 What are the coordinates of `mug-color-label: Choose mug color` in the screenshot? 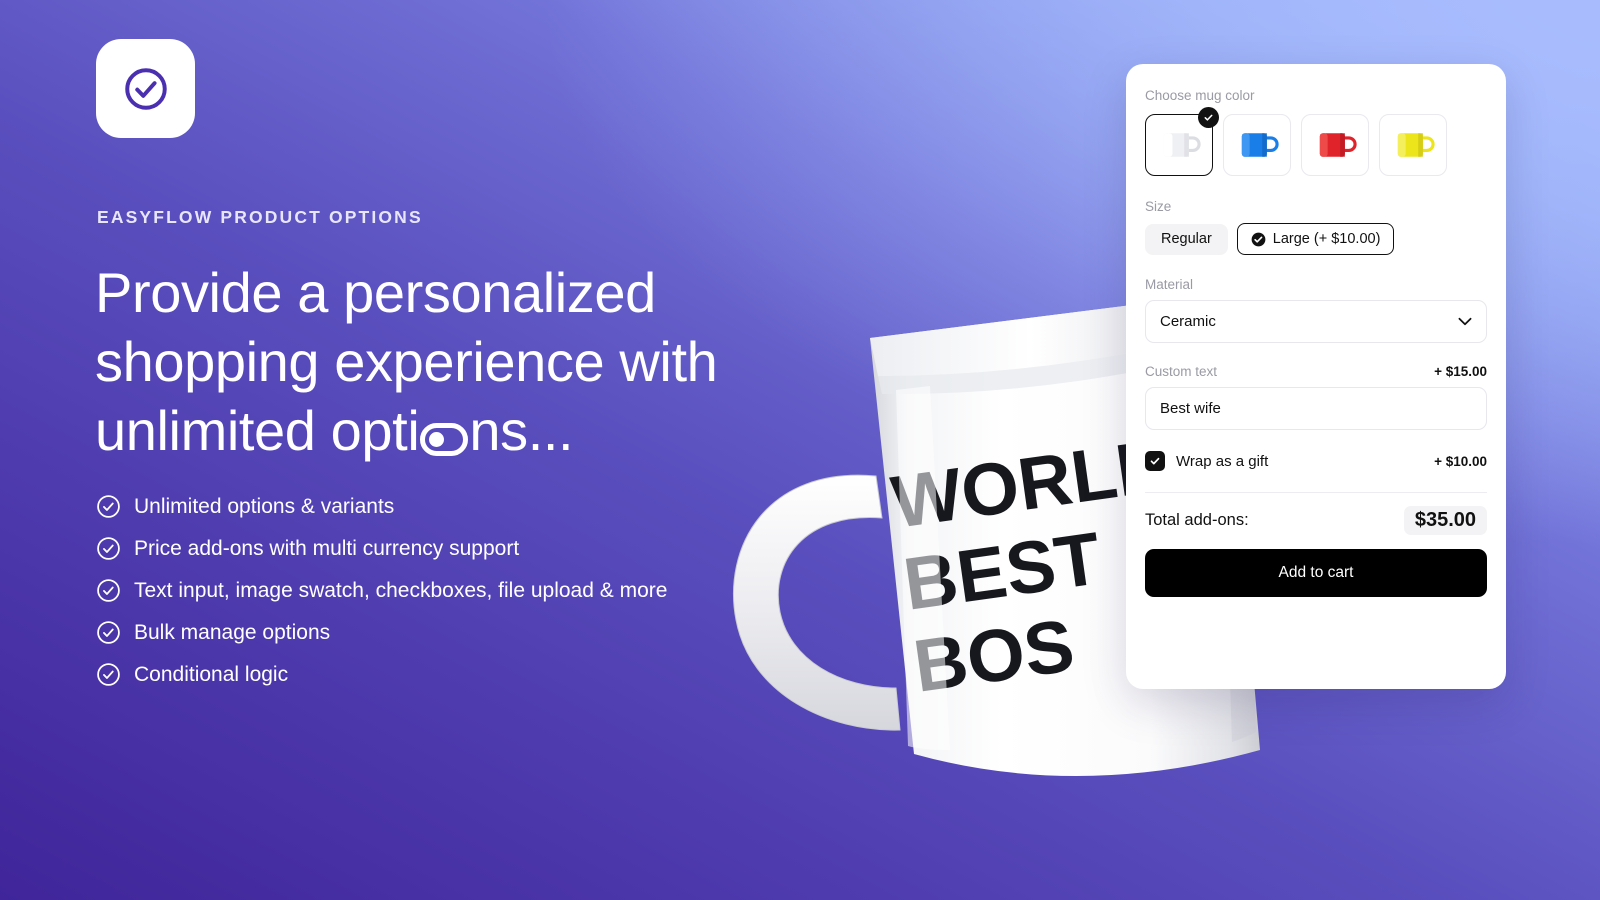 It's located at (1200, 95).